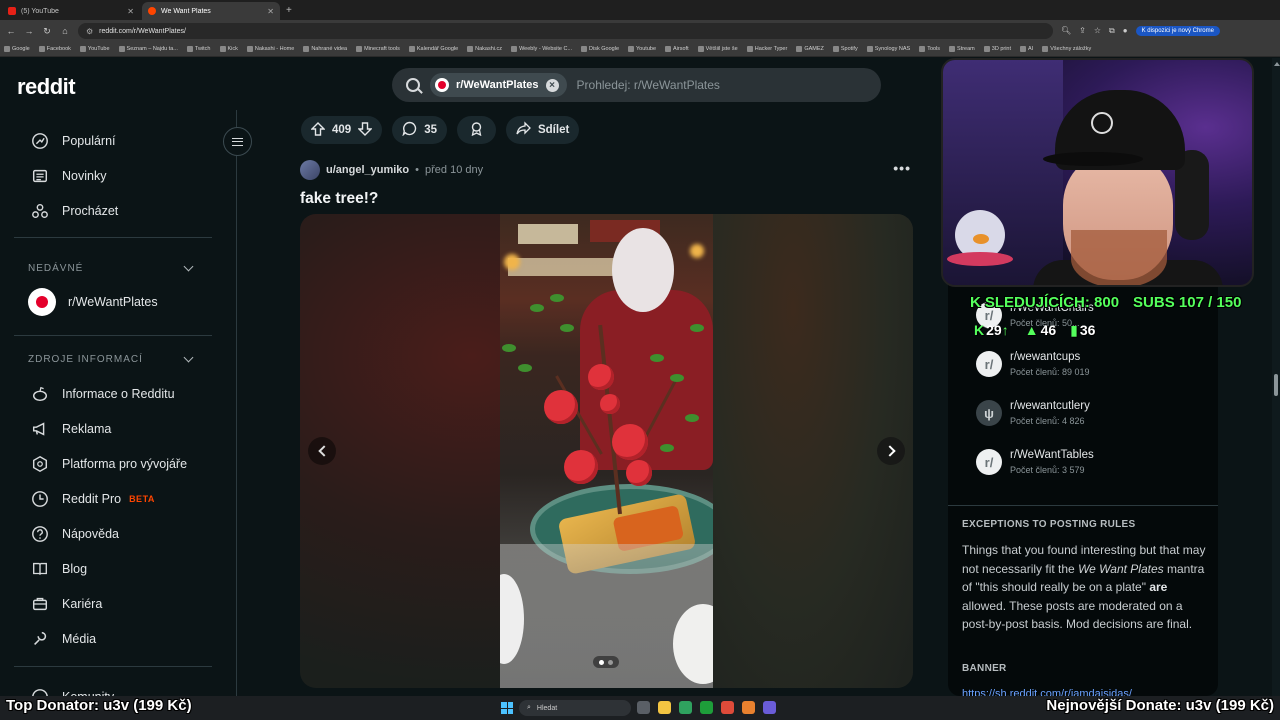  I want to click on search-bar: r/WeWantPlates × Prohledej, so click(636, 85).